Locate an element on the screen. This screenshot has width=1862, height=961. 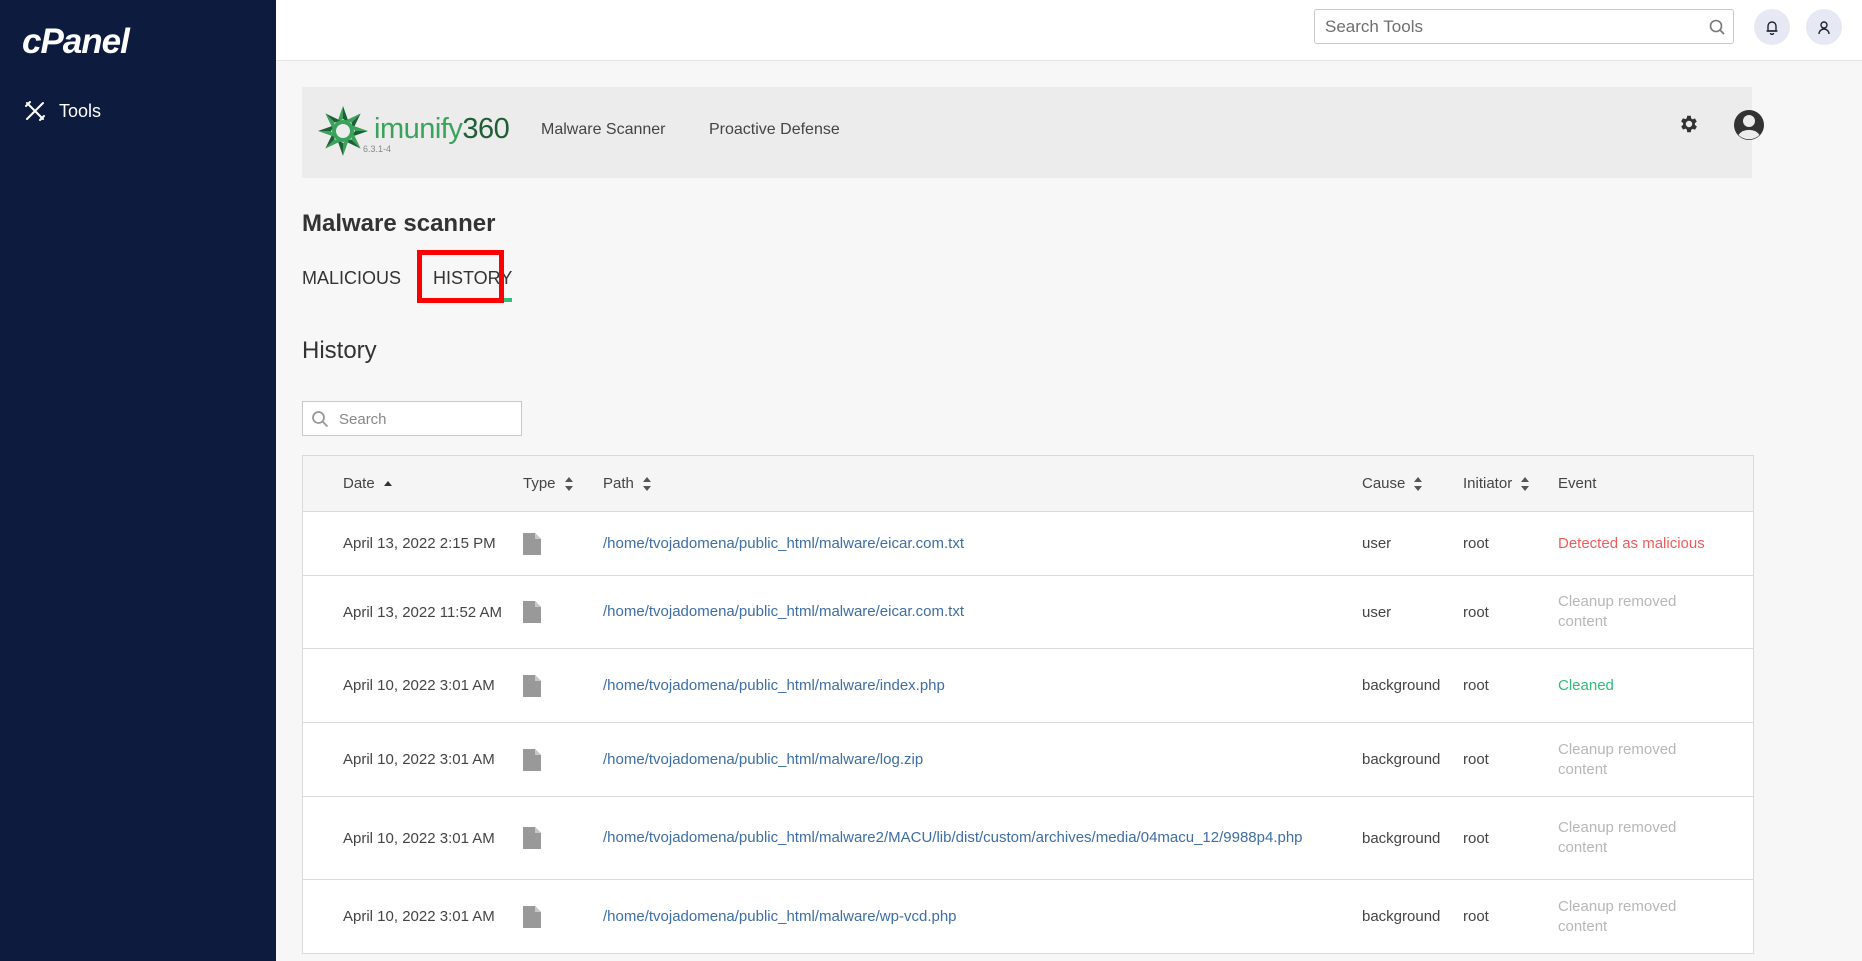
top-bar is located at coordinates (1069, 30).